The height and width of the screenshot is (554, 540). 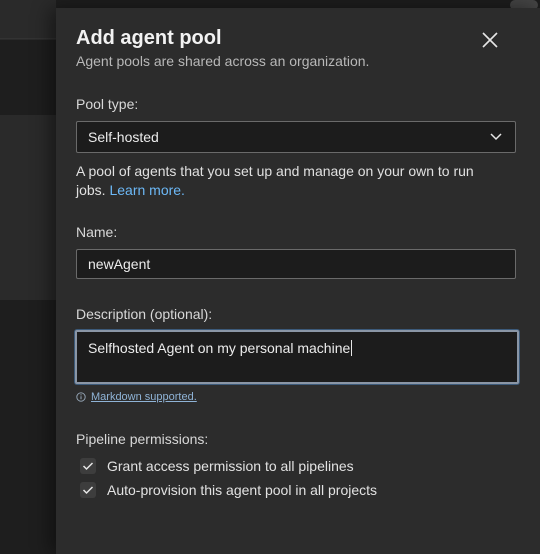 What do you see at coordinates (146, 190) in the screenshot?
I see `learn-more-link: Learn more.` at bounding box center [146, 190].